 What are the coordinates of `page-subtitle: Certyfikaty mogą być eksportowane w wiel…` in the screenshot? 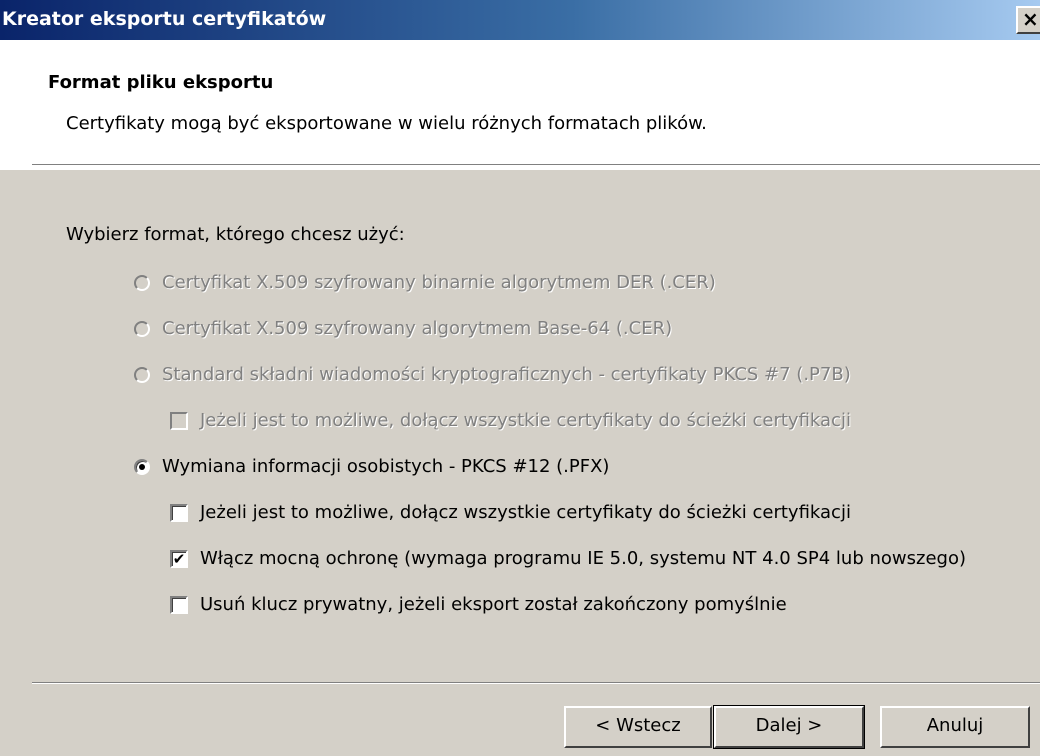 It's located at (386, 123).